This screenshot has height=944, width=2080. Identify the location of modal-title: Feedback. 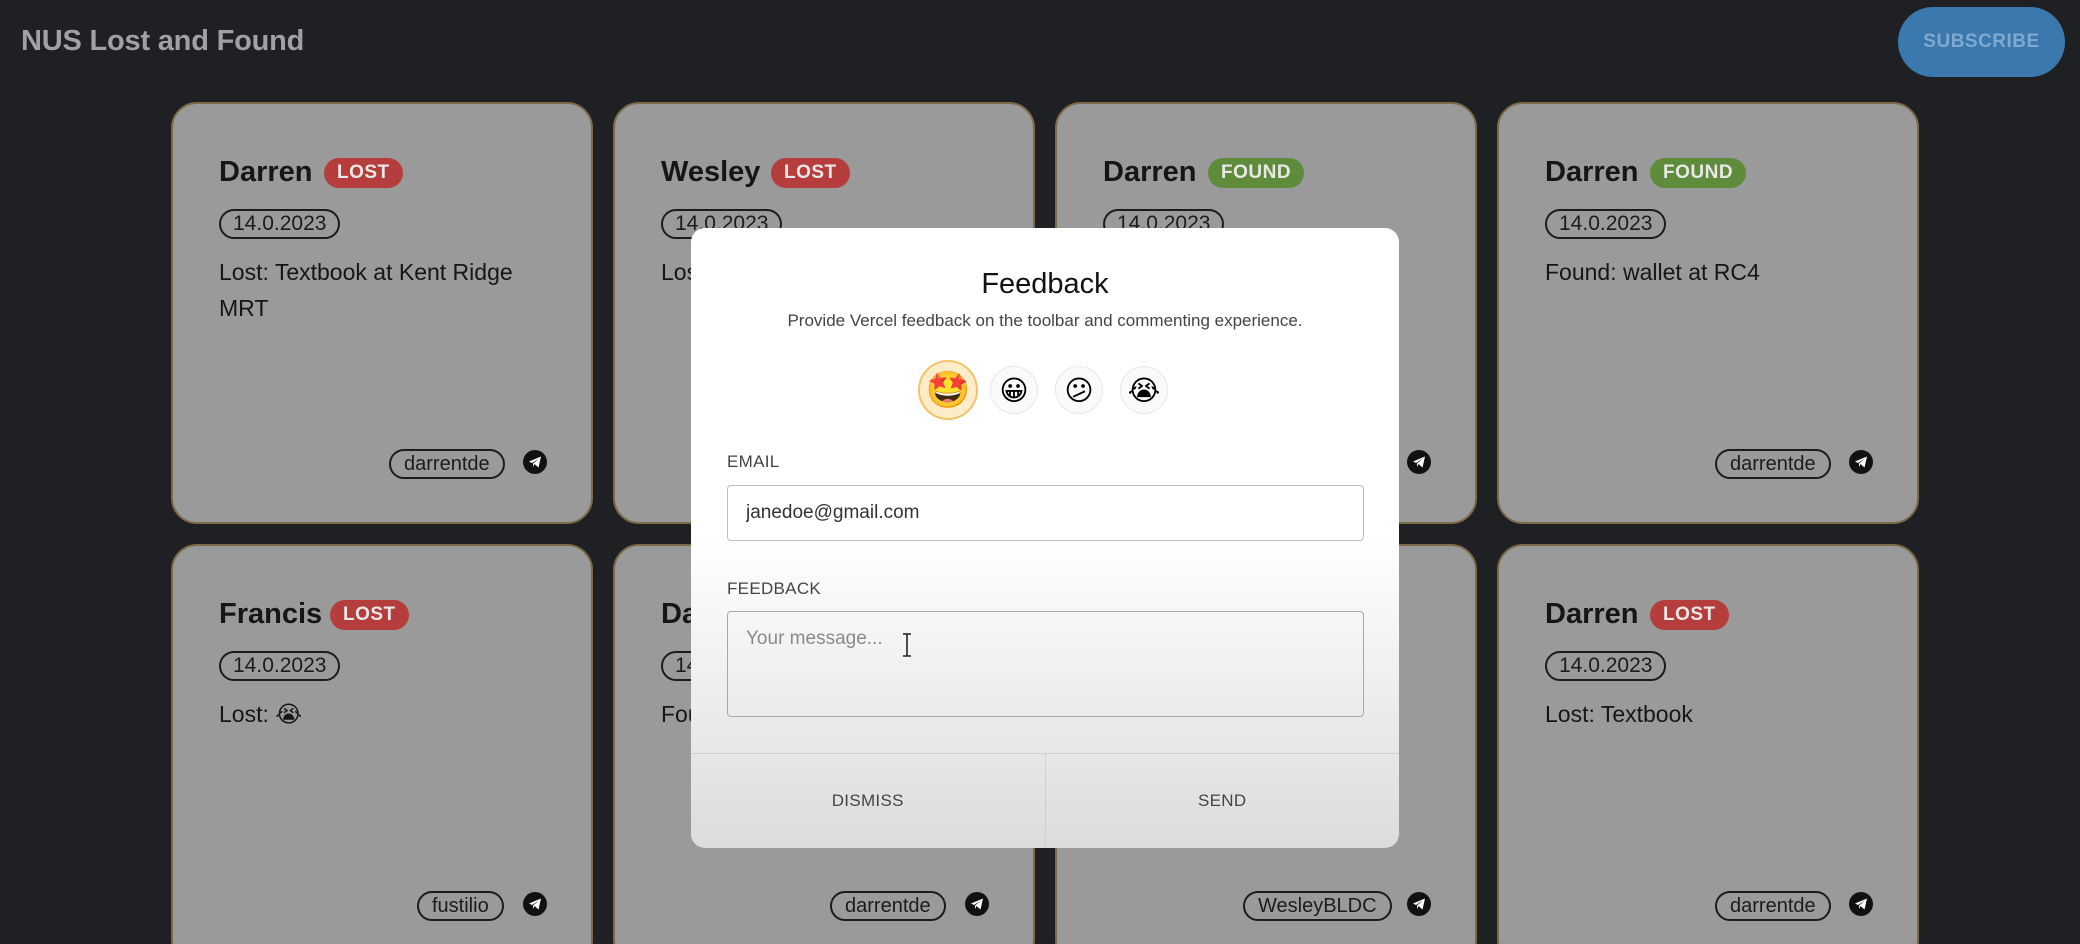
(1045, 284).